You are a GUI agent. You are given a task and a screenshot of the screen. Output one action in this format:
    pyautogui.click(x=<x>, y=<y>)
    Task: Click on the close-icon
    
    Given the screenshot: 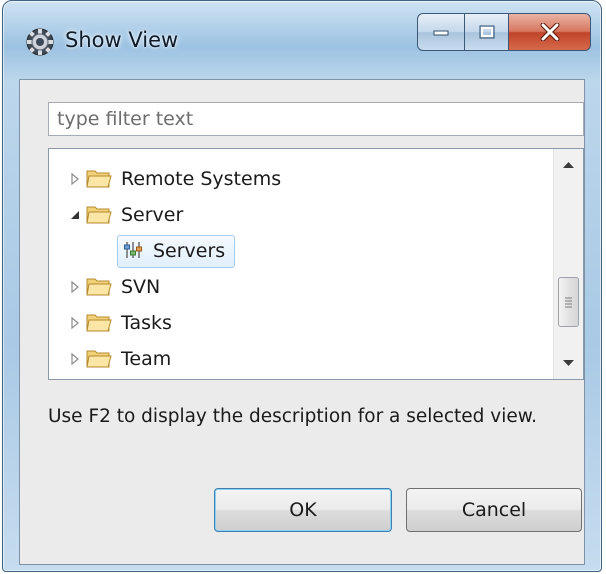 What is the action you would take?
    pyautogui.click(x=549, y=32)
    